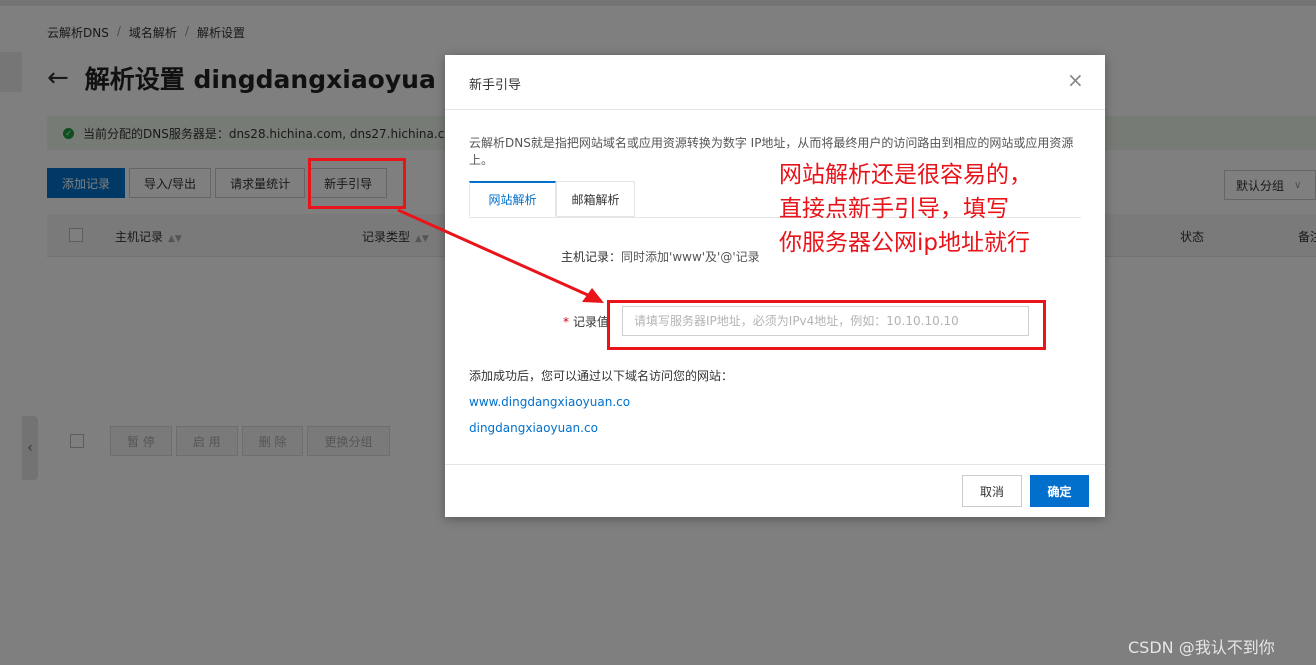  What do you see at coordinates (566, 322) in the screenshot?
I see `required-star: *` at bounding box center [566, 322].